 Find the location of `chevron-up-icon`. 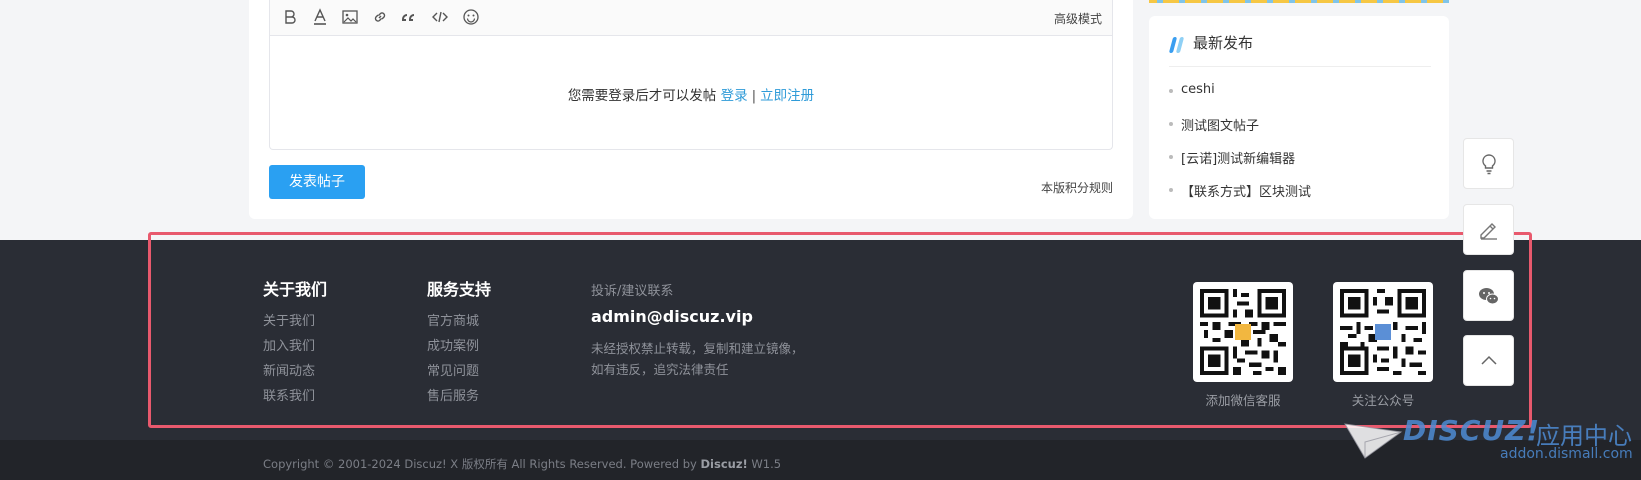

chevron-up-icon is located at coordinates (1489, 360).